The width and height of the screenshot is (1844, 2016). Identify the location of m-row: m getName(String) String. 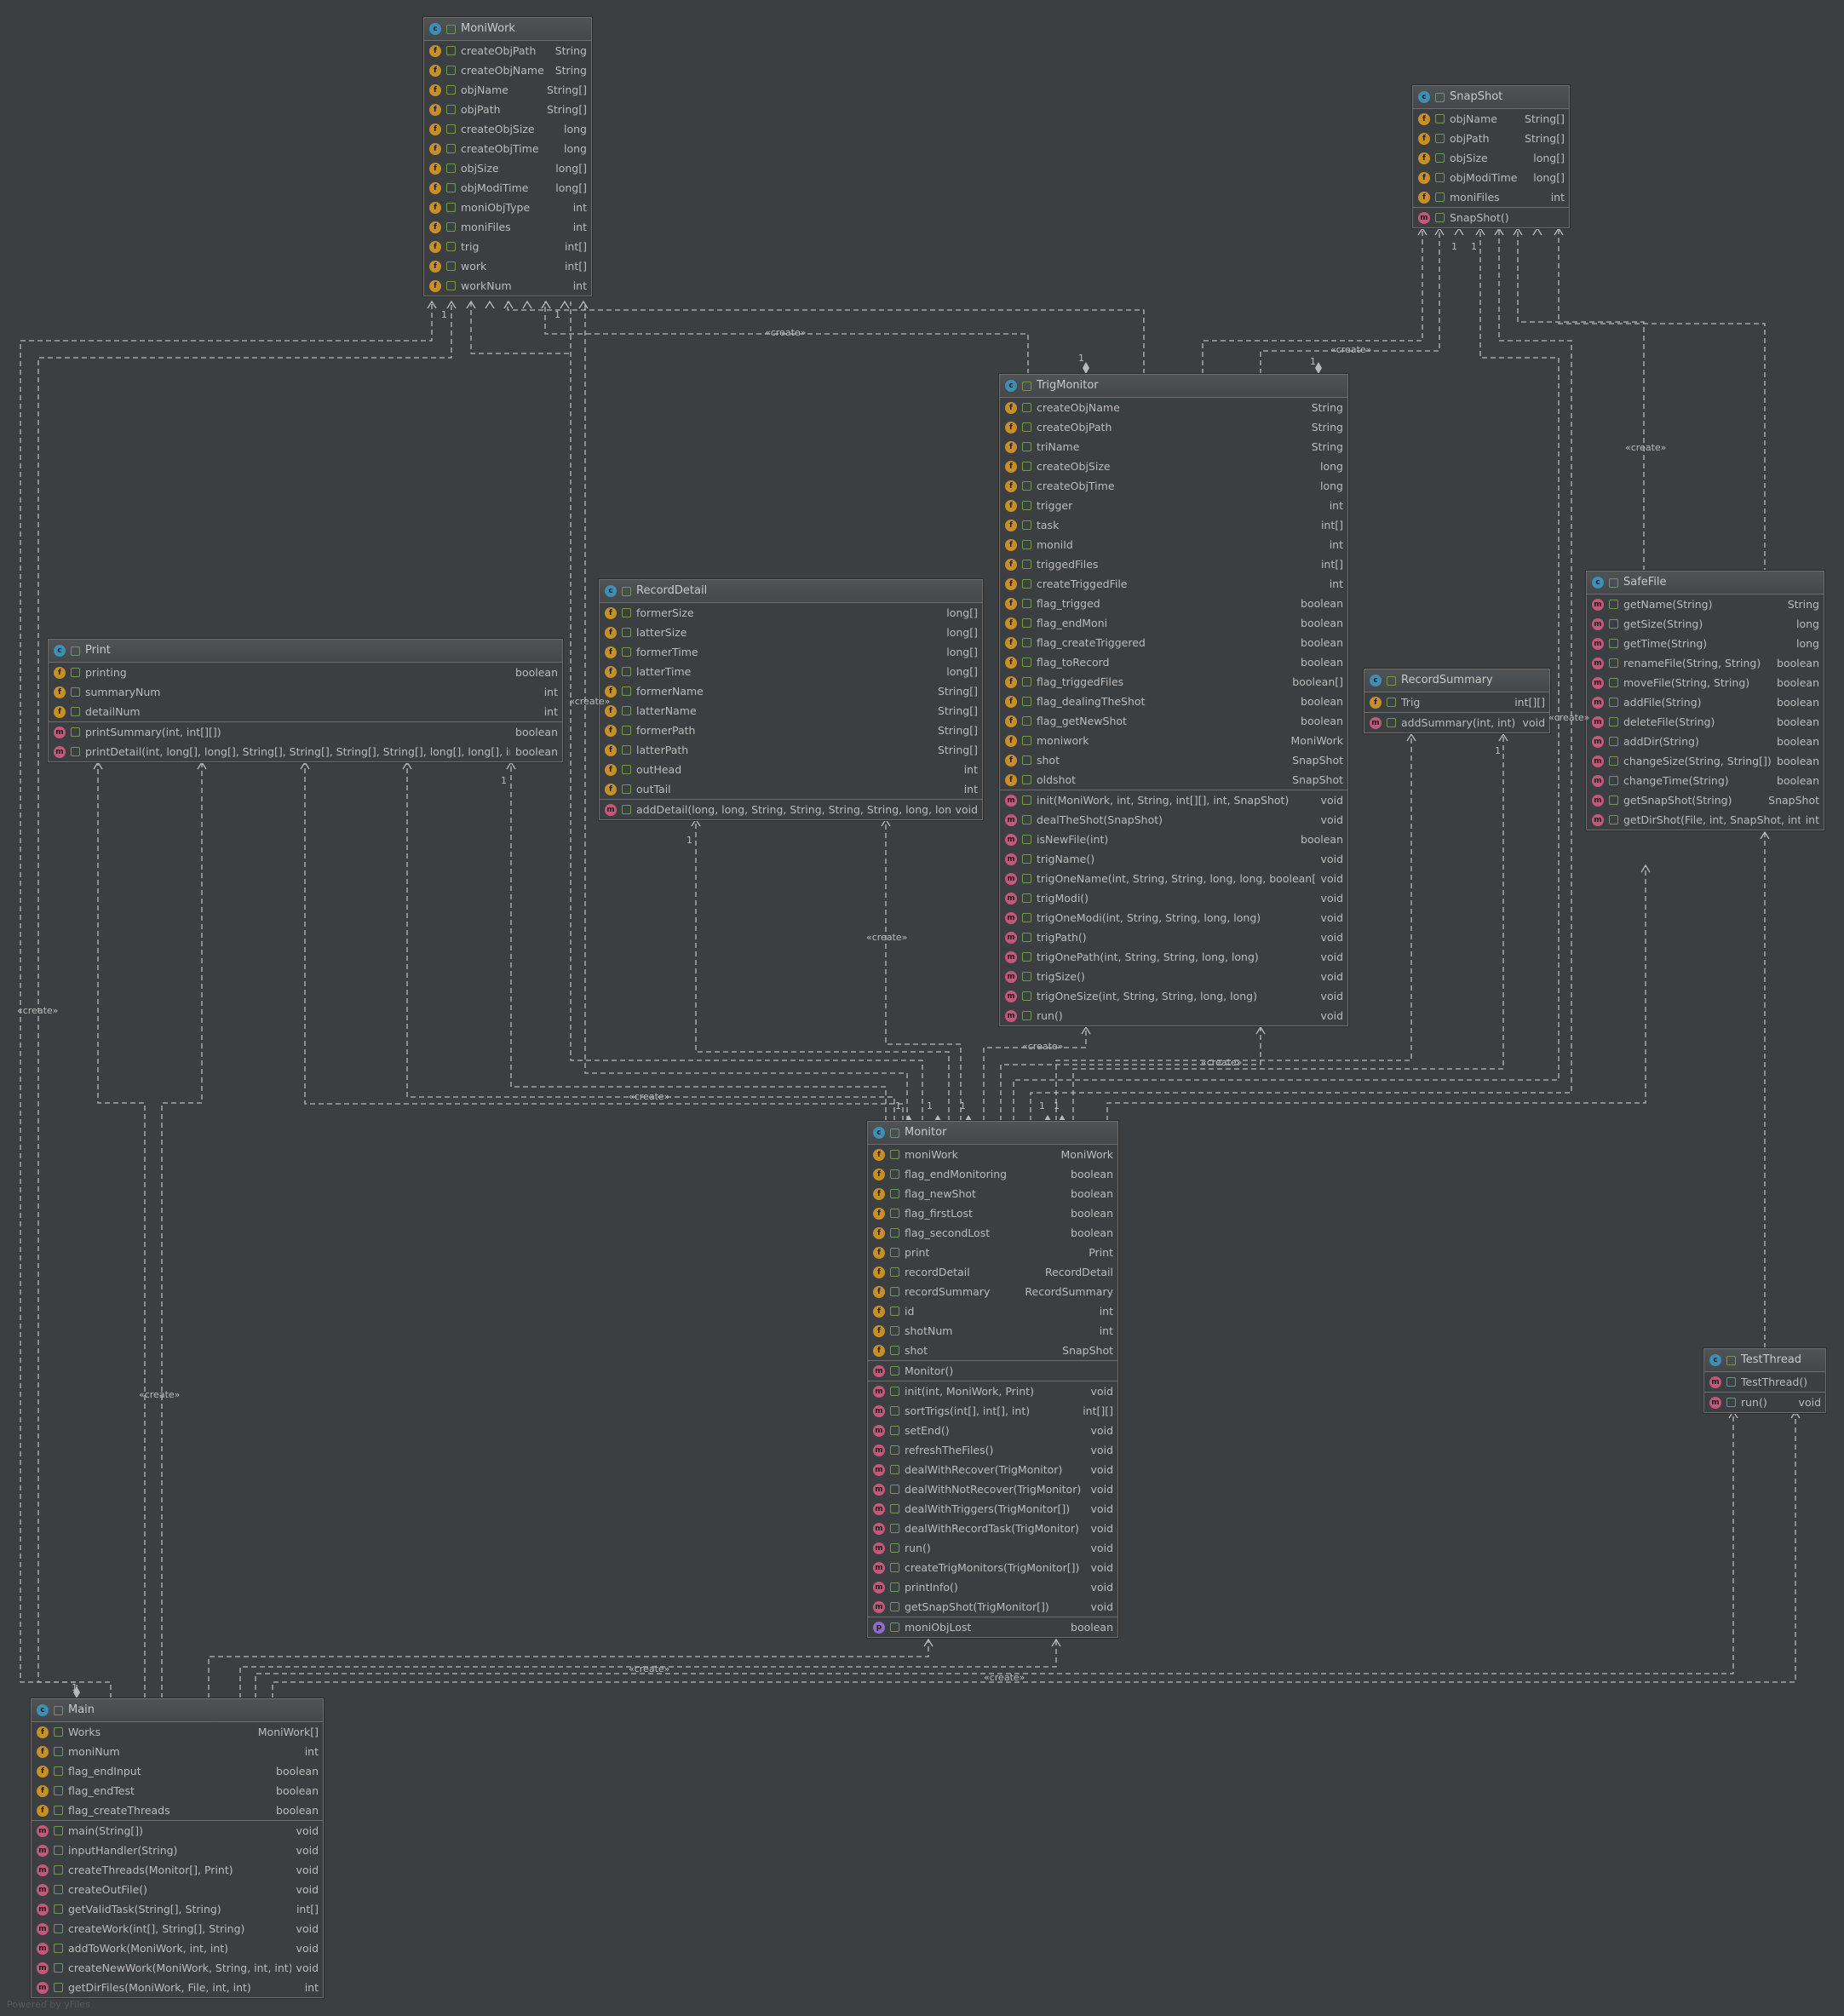
(1705, 604).